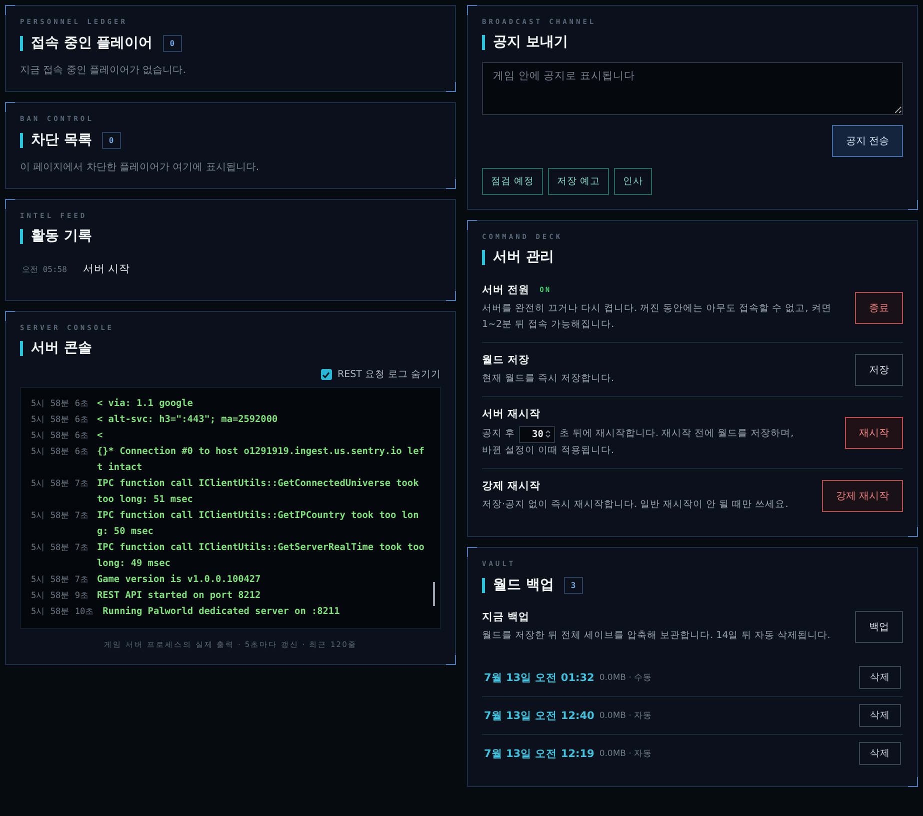 This screenshot has width=923, height=816. Describe the element at coordinates (626, 678) in the screenshot. I see `backup-meta: 0.0MB · 수동` at that location.